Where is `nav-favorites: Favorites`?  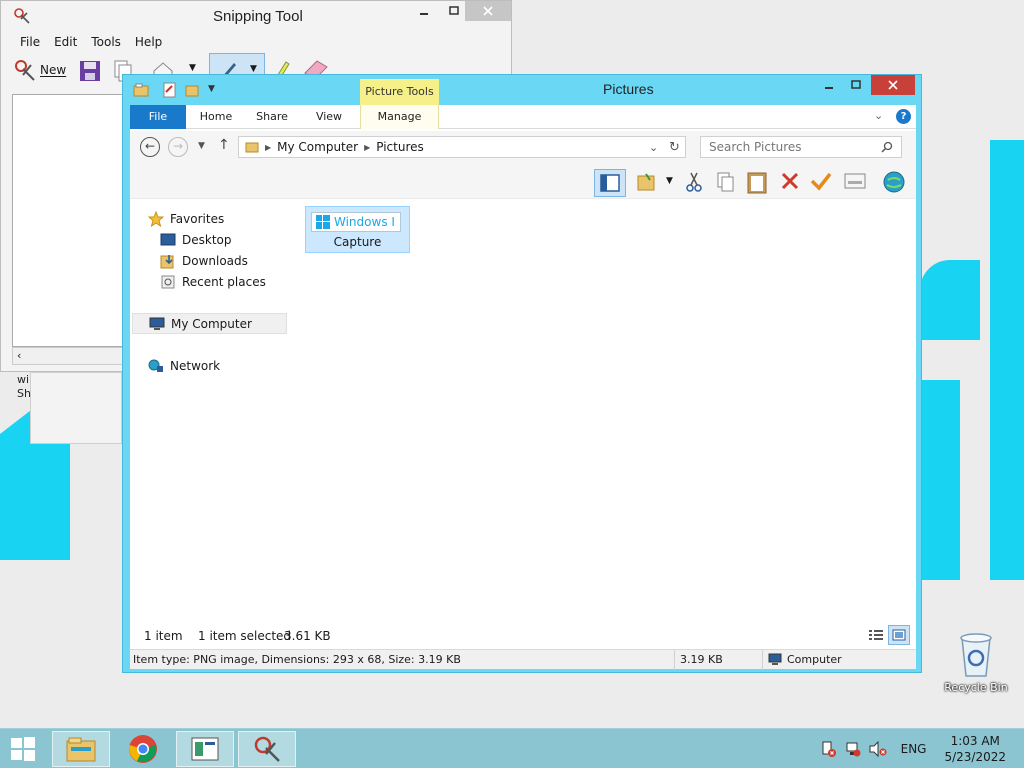 nav-favorites: Favorites is located at coordinates (186, 219).